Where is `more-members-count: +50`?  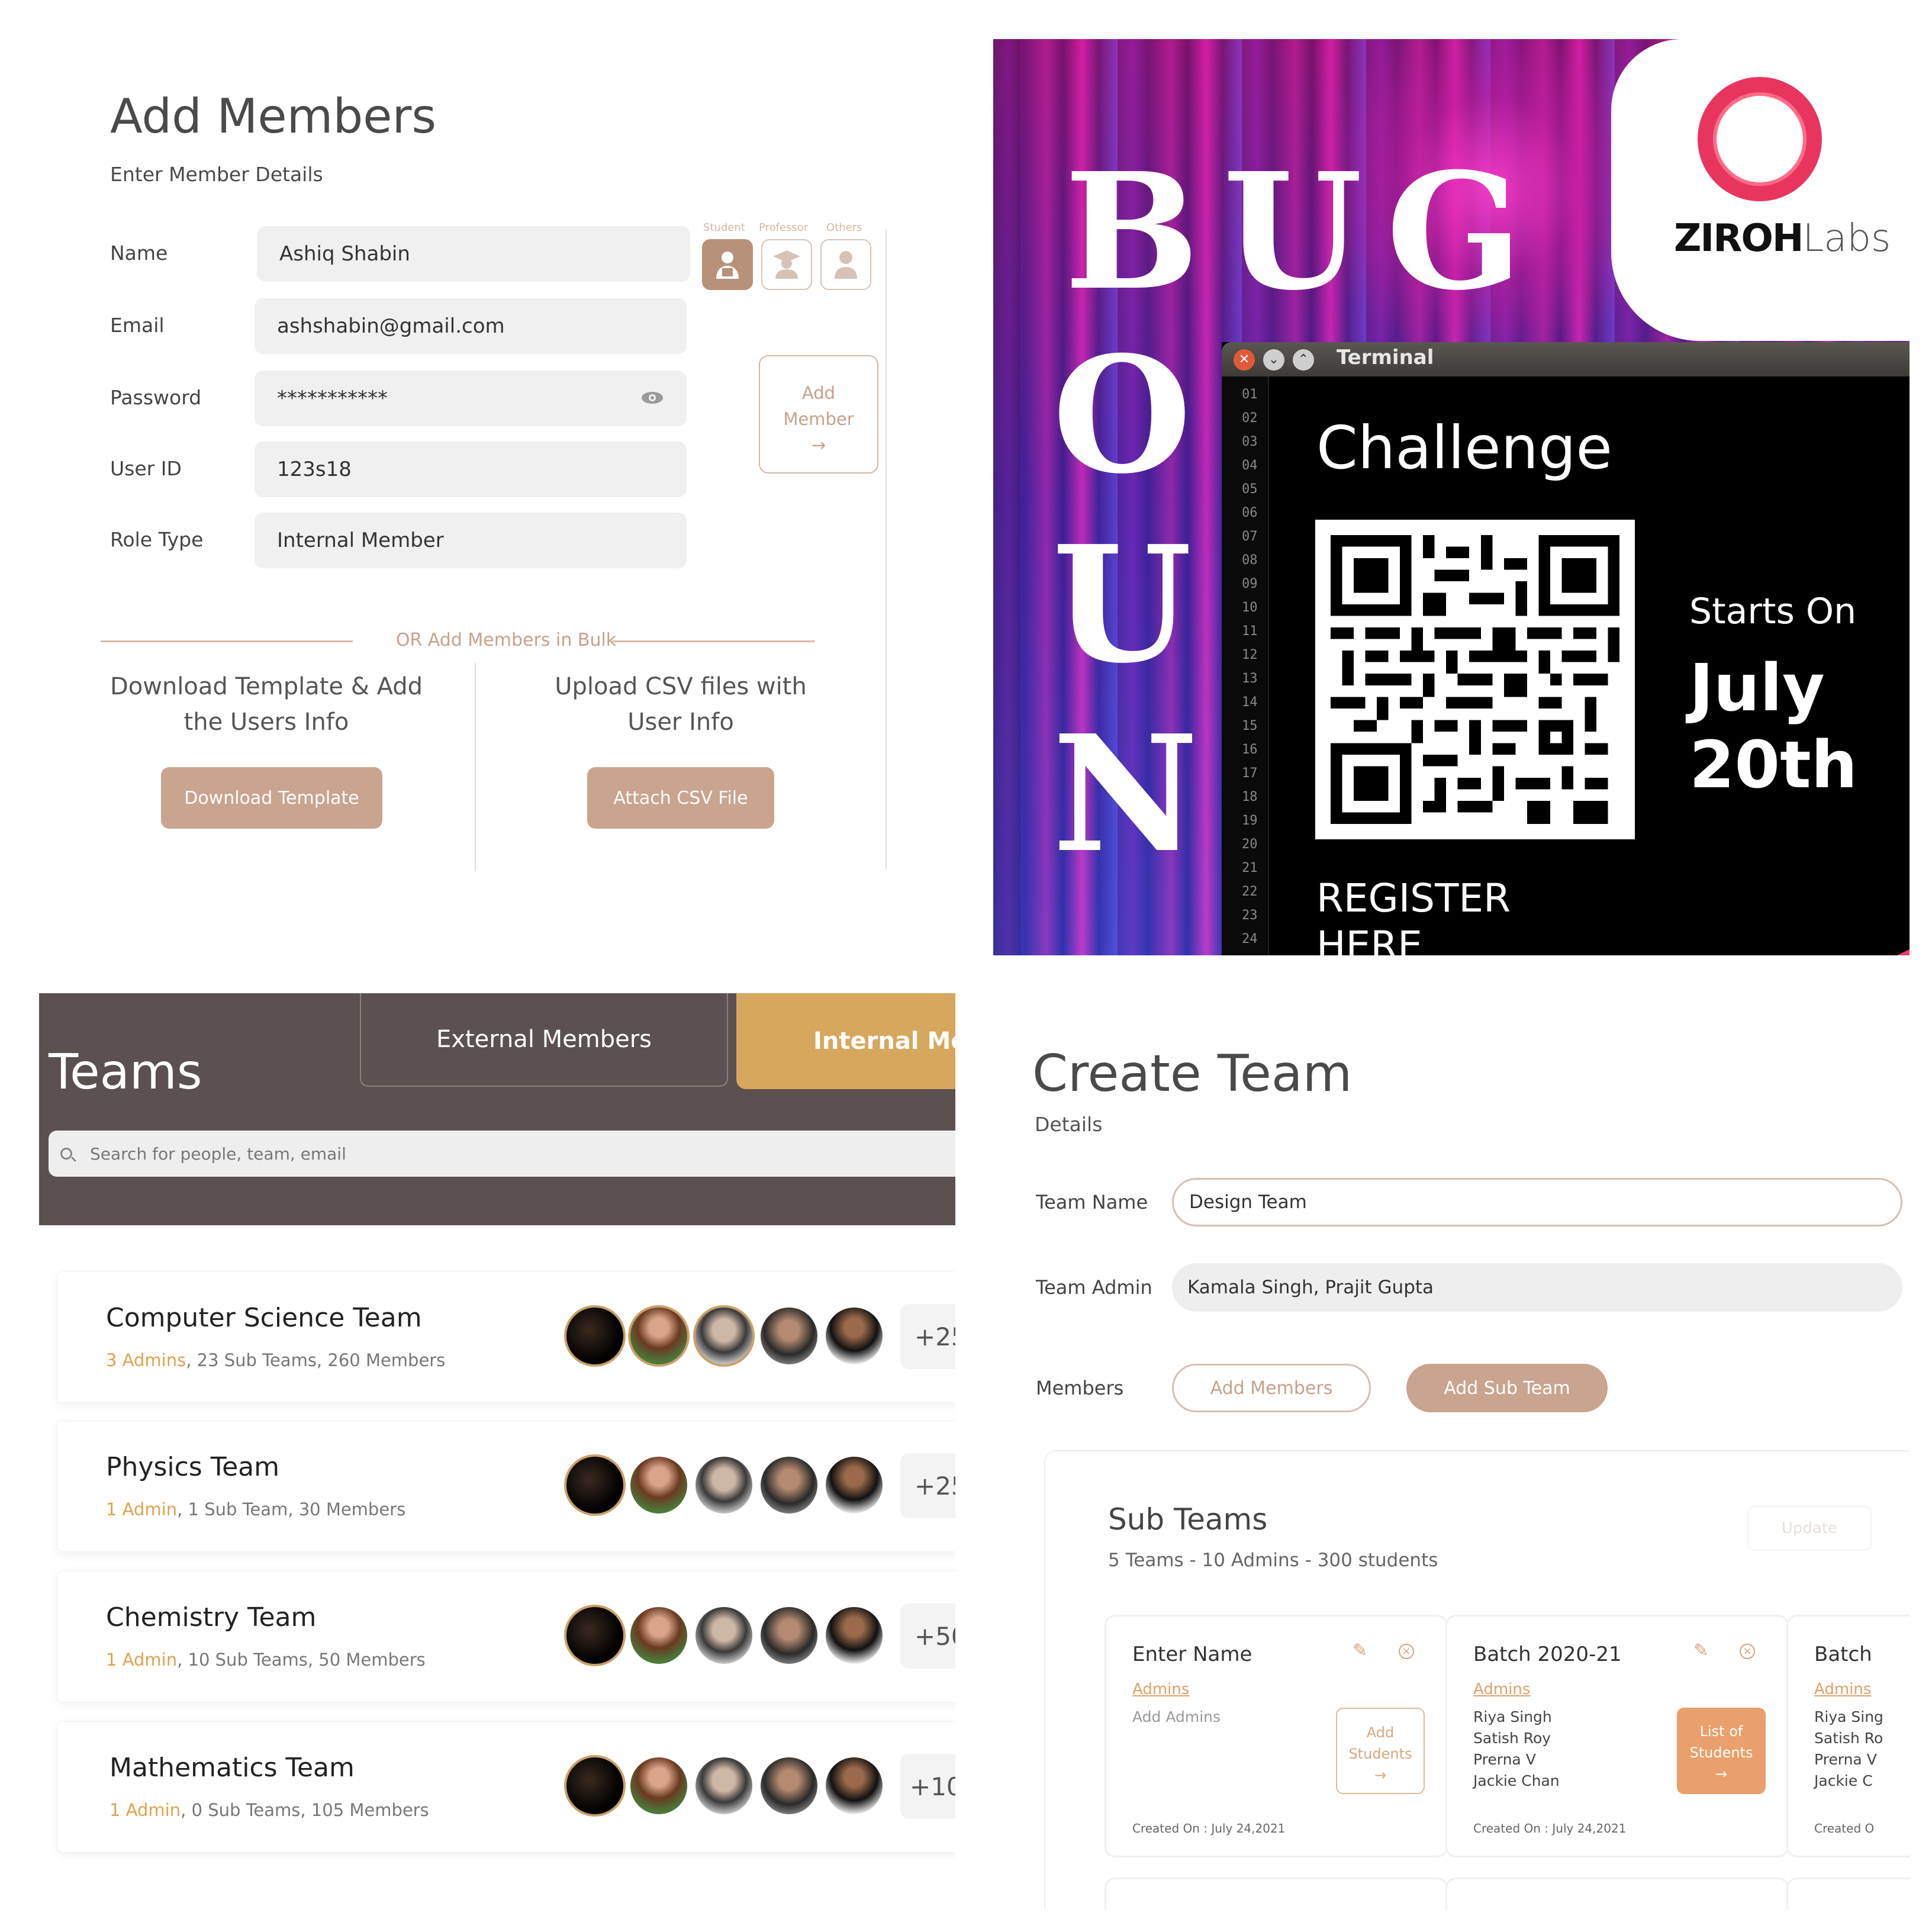
more-members-count: +50 is located at coordinates (927, 1636).